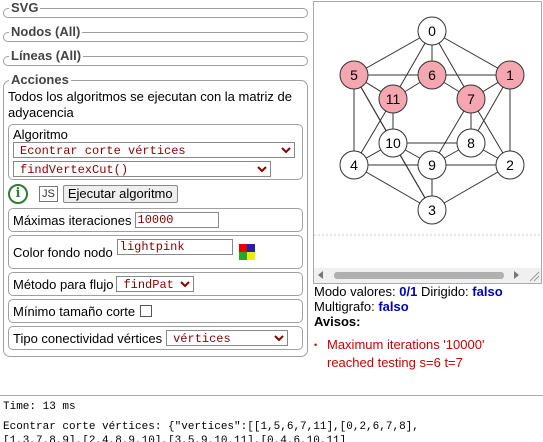 Image resolution: width=543 pixels, height=442 pixels. I want to click on graph-node-3: 3, so click(432, 210).